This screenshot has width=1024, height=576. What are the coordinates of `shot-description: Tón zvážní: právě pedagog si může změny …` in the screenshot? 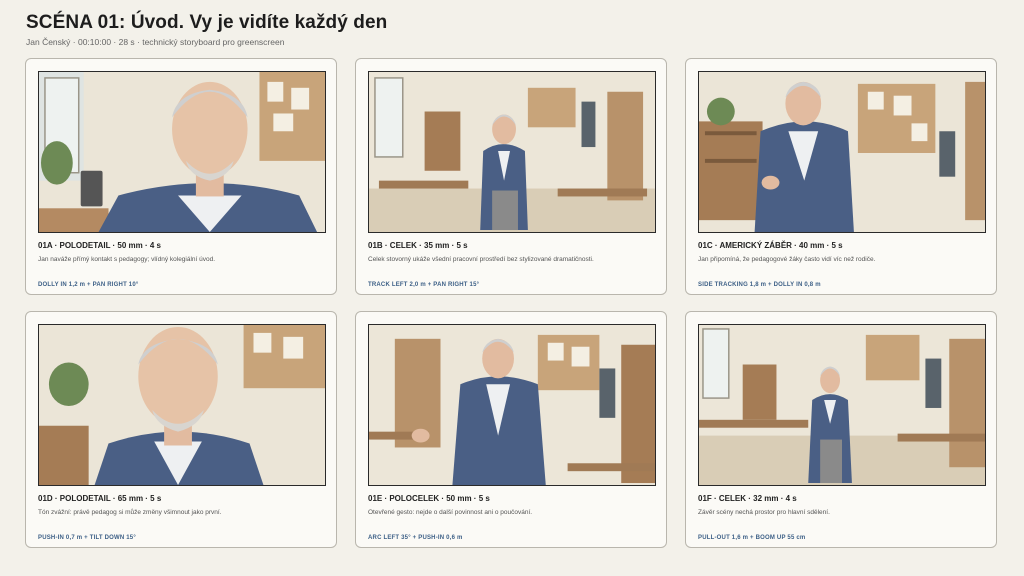 It's located at (130, 512).